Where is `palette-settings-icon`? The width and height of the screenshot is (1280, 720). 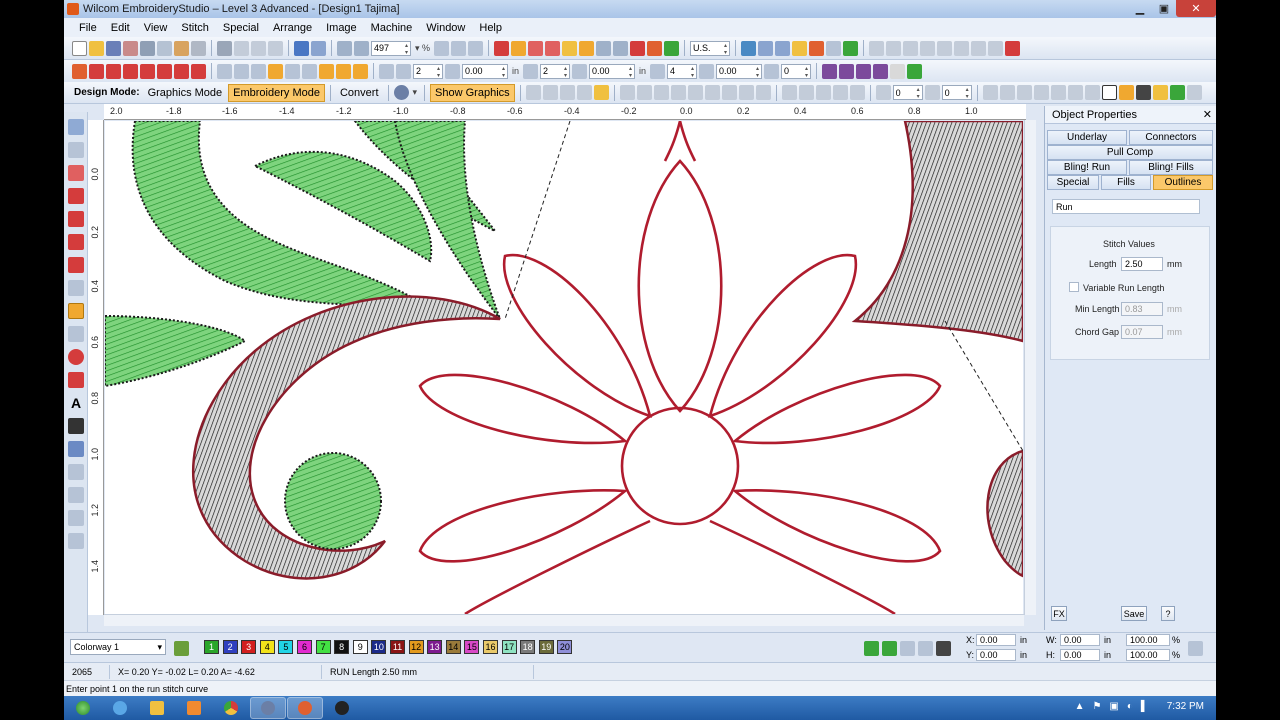 palette-settings-icon is located at coordinates (181, 648).